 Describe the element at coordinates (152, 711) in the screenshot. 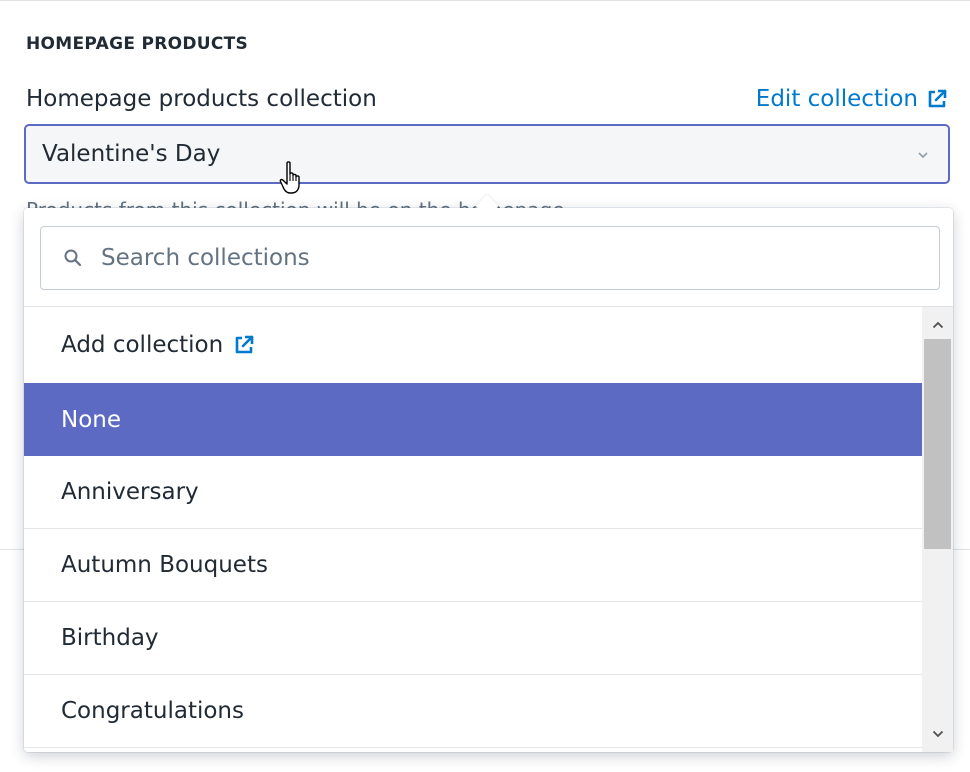

I see `option-label: Congratulations` at that location.